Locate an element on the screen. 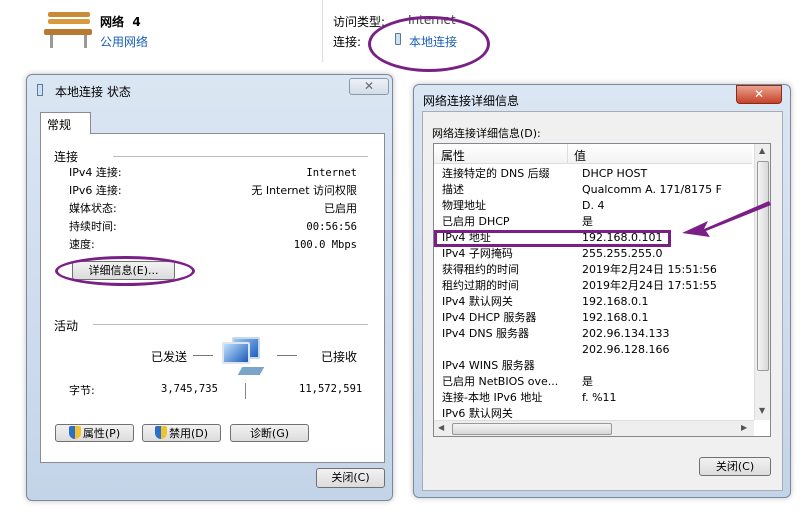 This screenshot has width=809, height=511. horizontal-scrollbar: ◀ ▶ is located at coordinates (594, 428).